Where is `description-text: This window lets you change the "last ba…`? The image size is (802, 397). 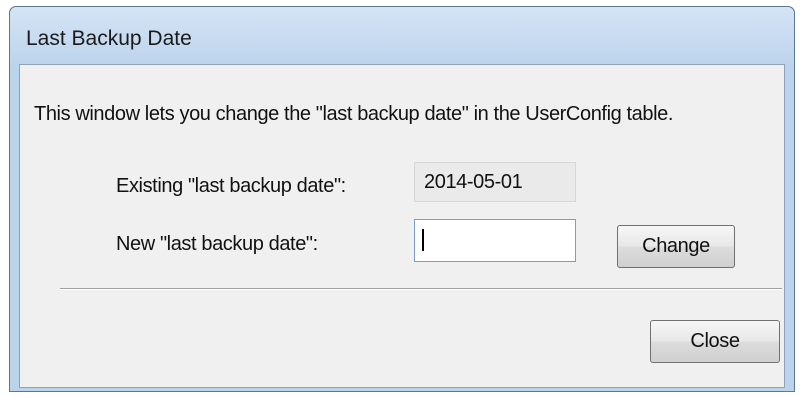
description-text: This window lets you change the "last ba… is located at coordinates (354, 114).